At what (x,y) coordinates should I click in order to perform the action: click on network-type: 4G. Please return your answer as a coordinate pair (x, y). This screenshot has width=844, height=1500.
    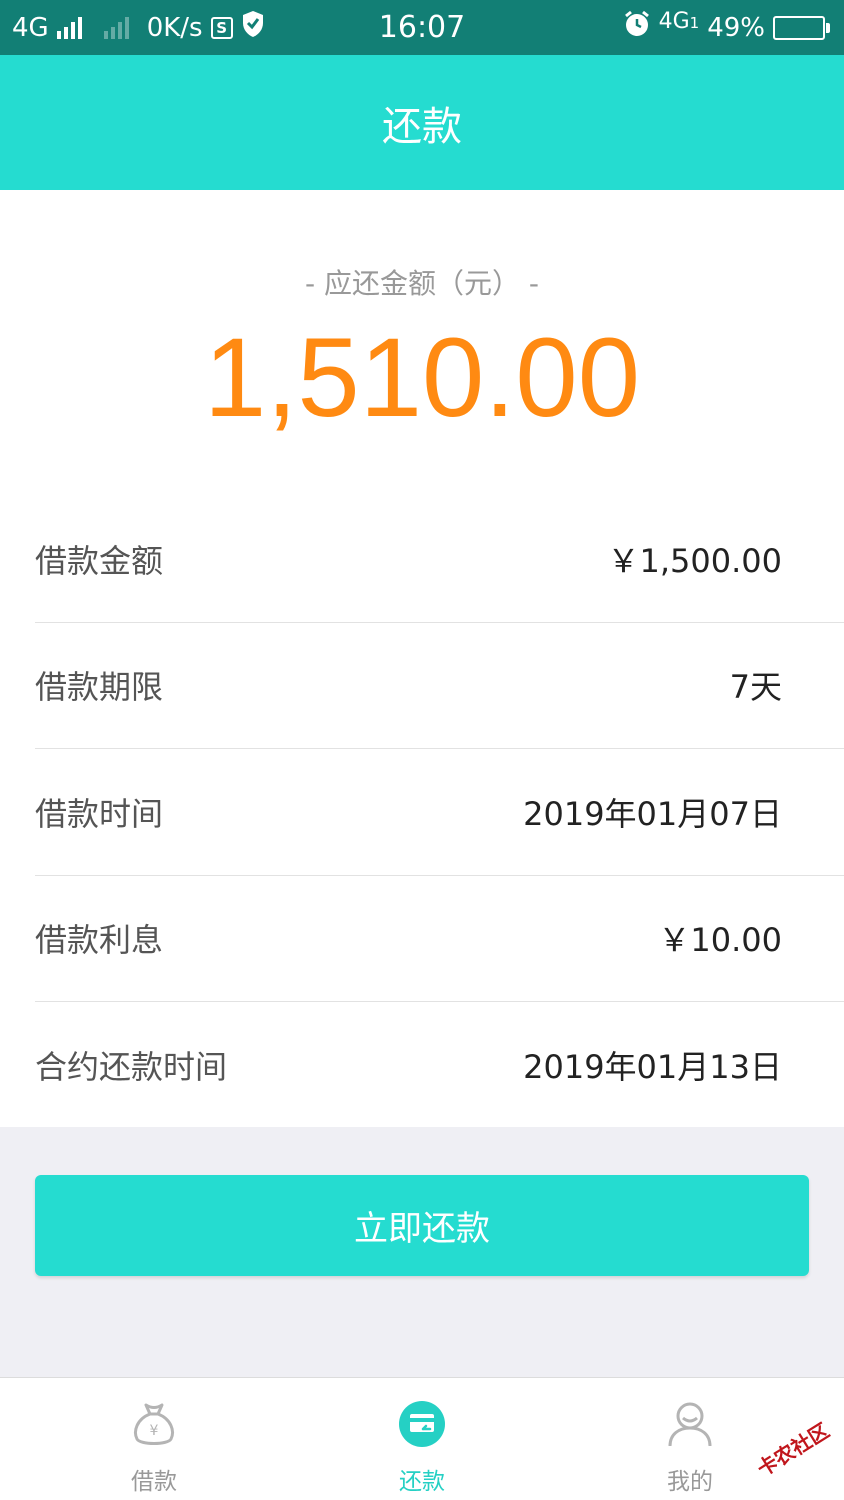
    Looking at the image, I should click on (30, 27).